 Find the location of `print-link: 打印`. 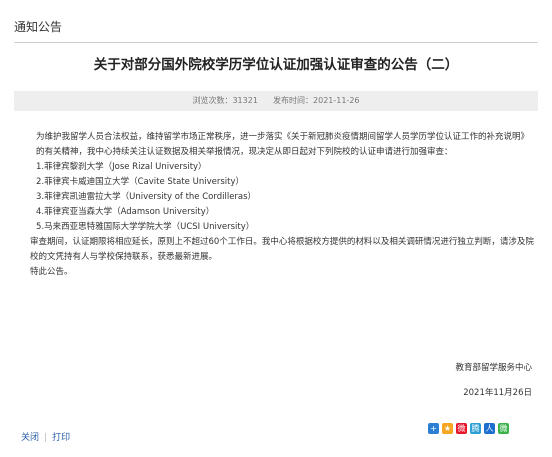

print-link: 打印 is located at coordinates (61, 438).